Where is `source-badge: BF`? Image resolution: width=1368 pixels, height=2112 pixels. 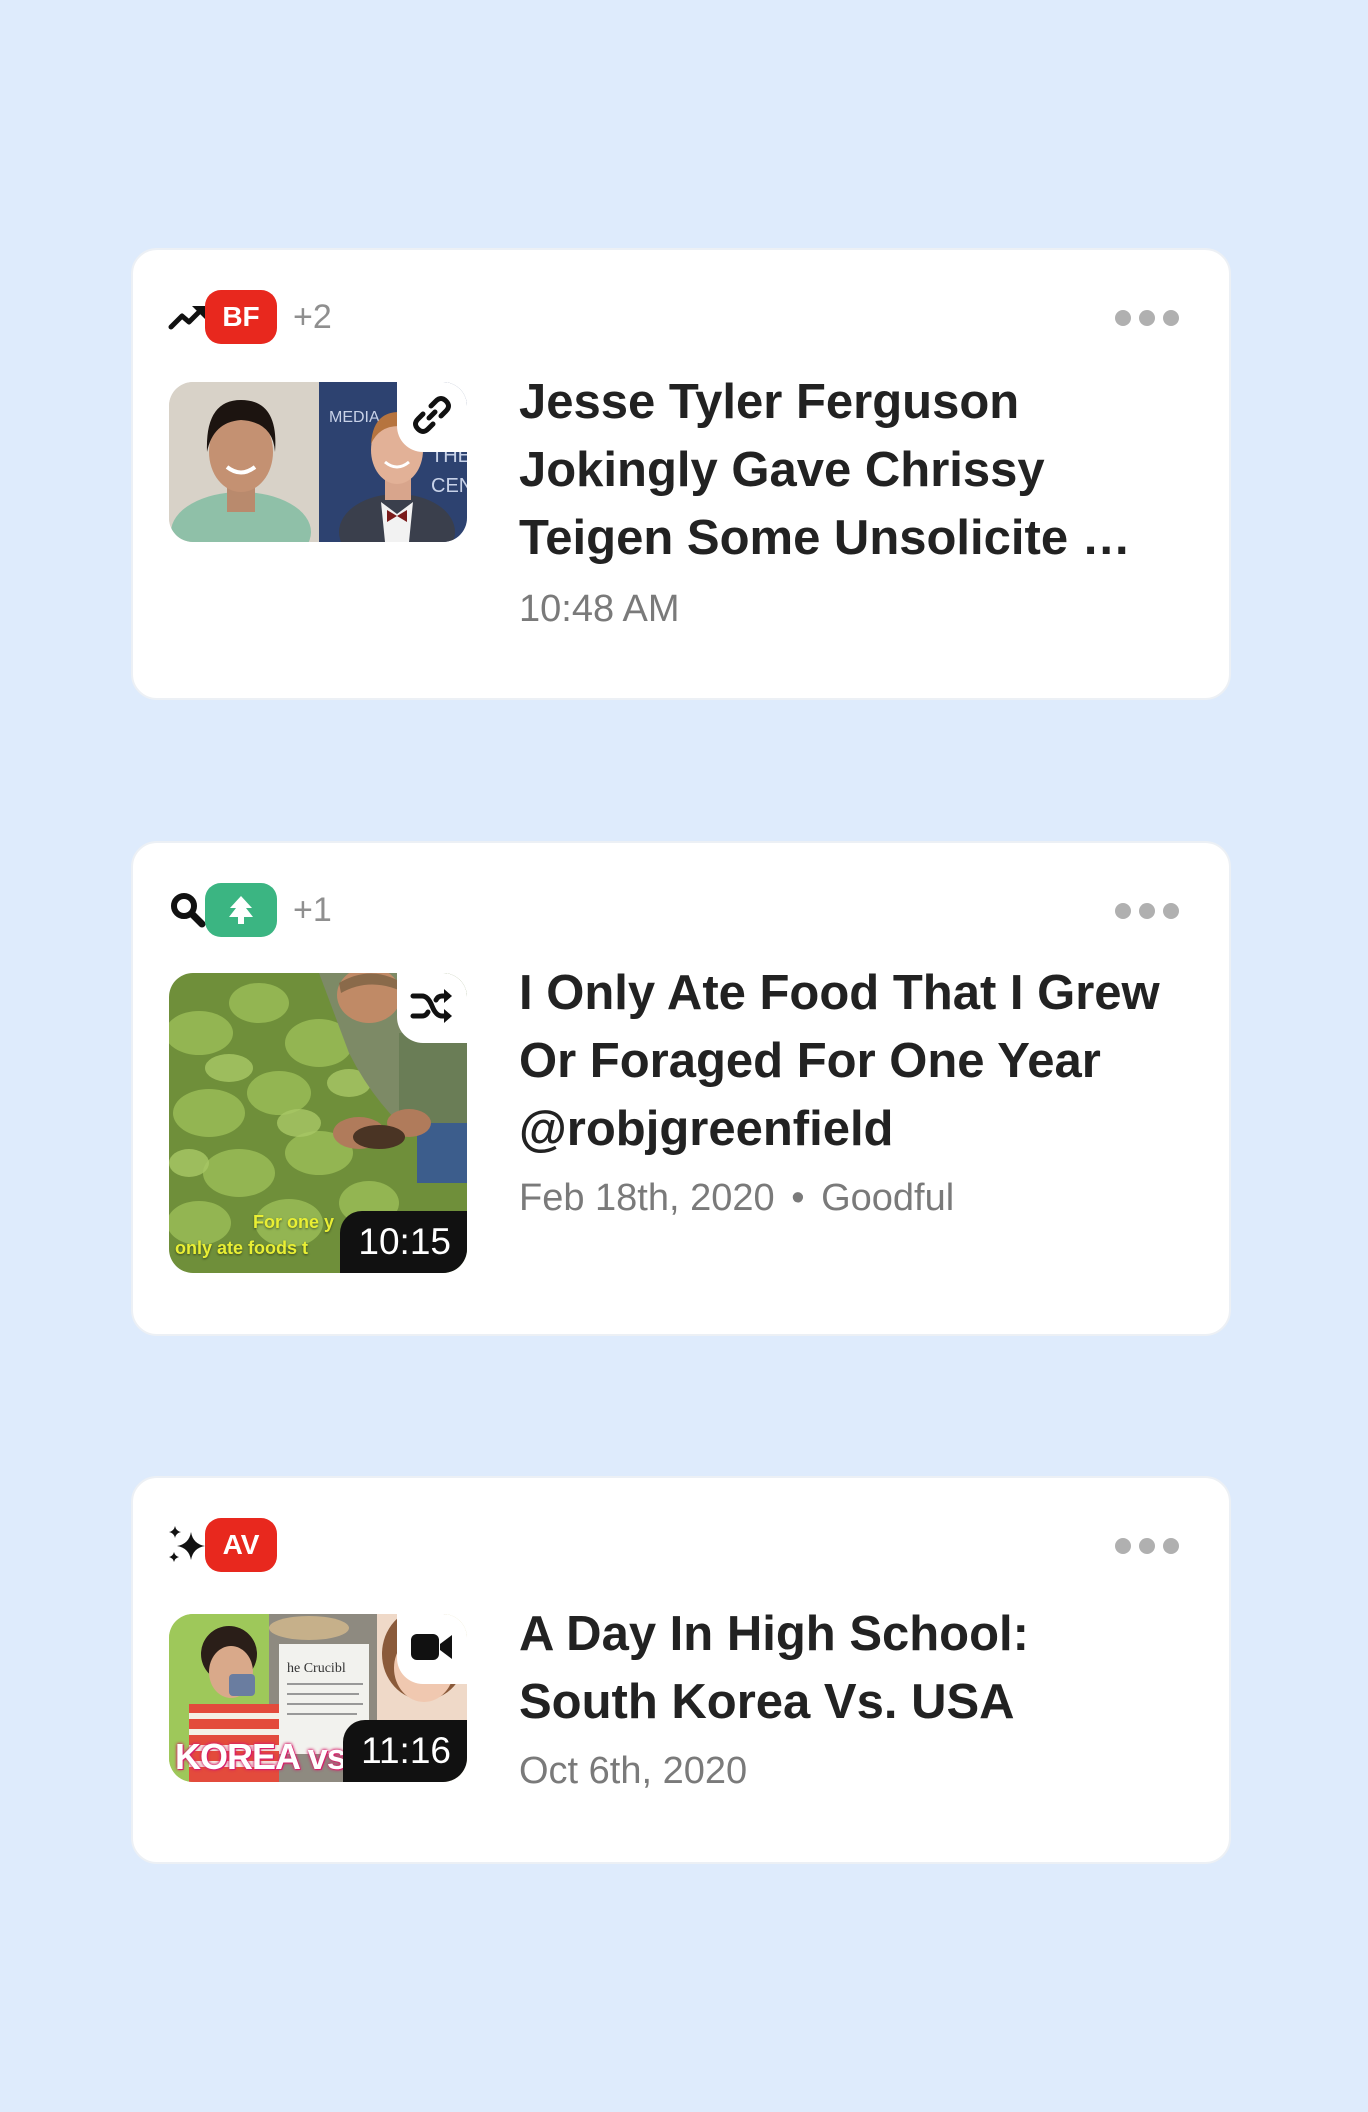 source-badge: BF is located at coordinates (241, 317).